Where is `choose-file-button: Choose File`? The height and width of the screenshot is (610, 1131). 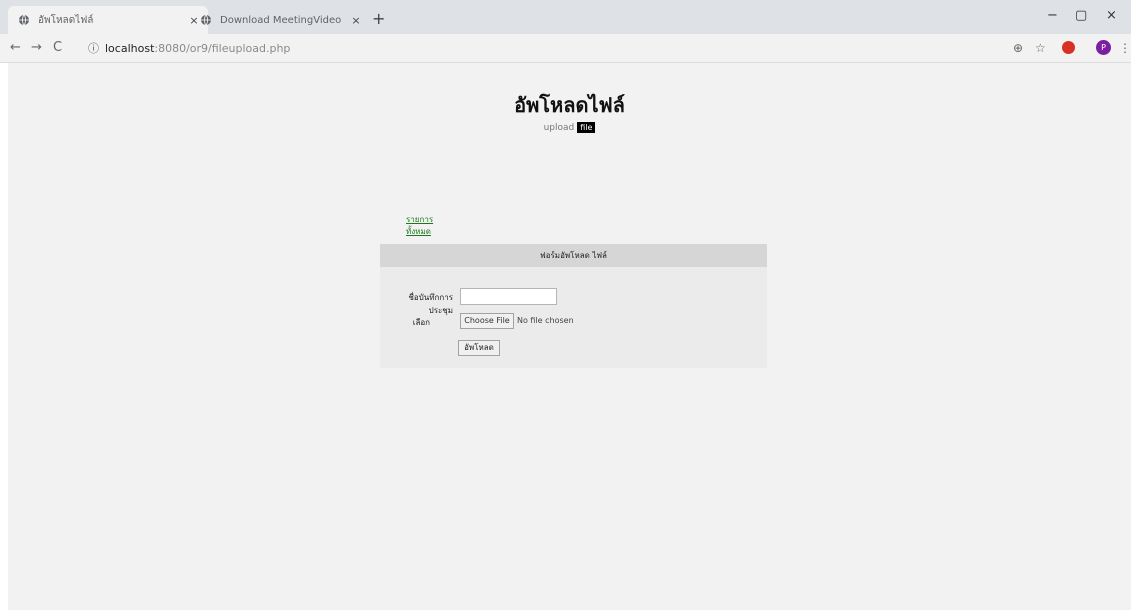 choose-file-button: Choose File is located at coordinates (487, 321).